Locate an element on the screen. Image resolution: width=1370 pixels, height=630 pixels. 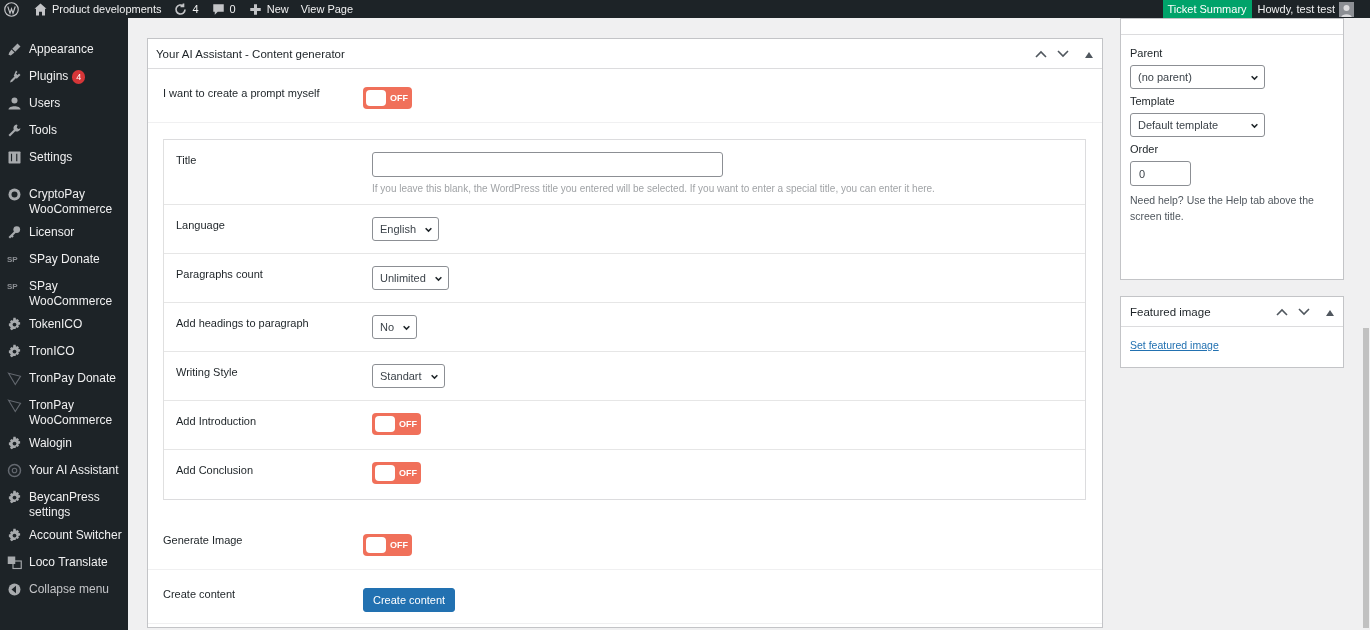
updates-count: 4 is located at coordinates (195, 9).